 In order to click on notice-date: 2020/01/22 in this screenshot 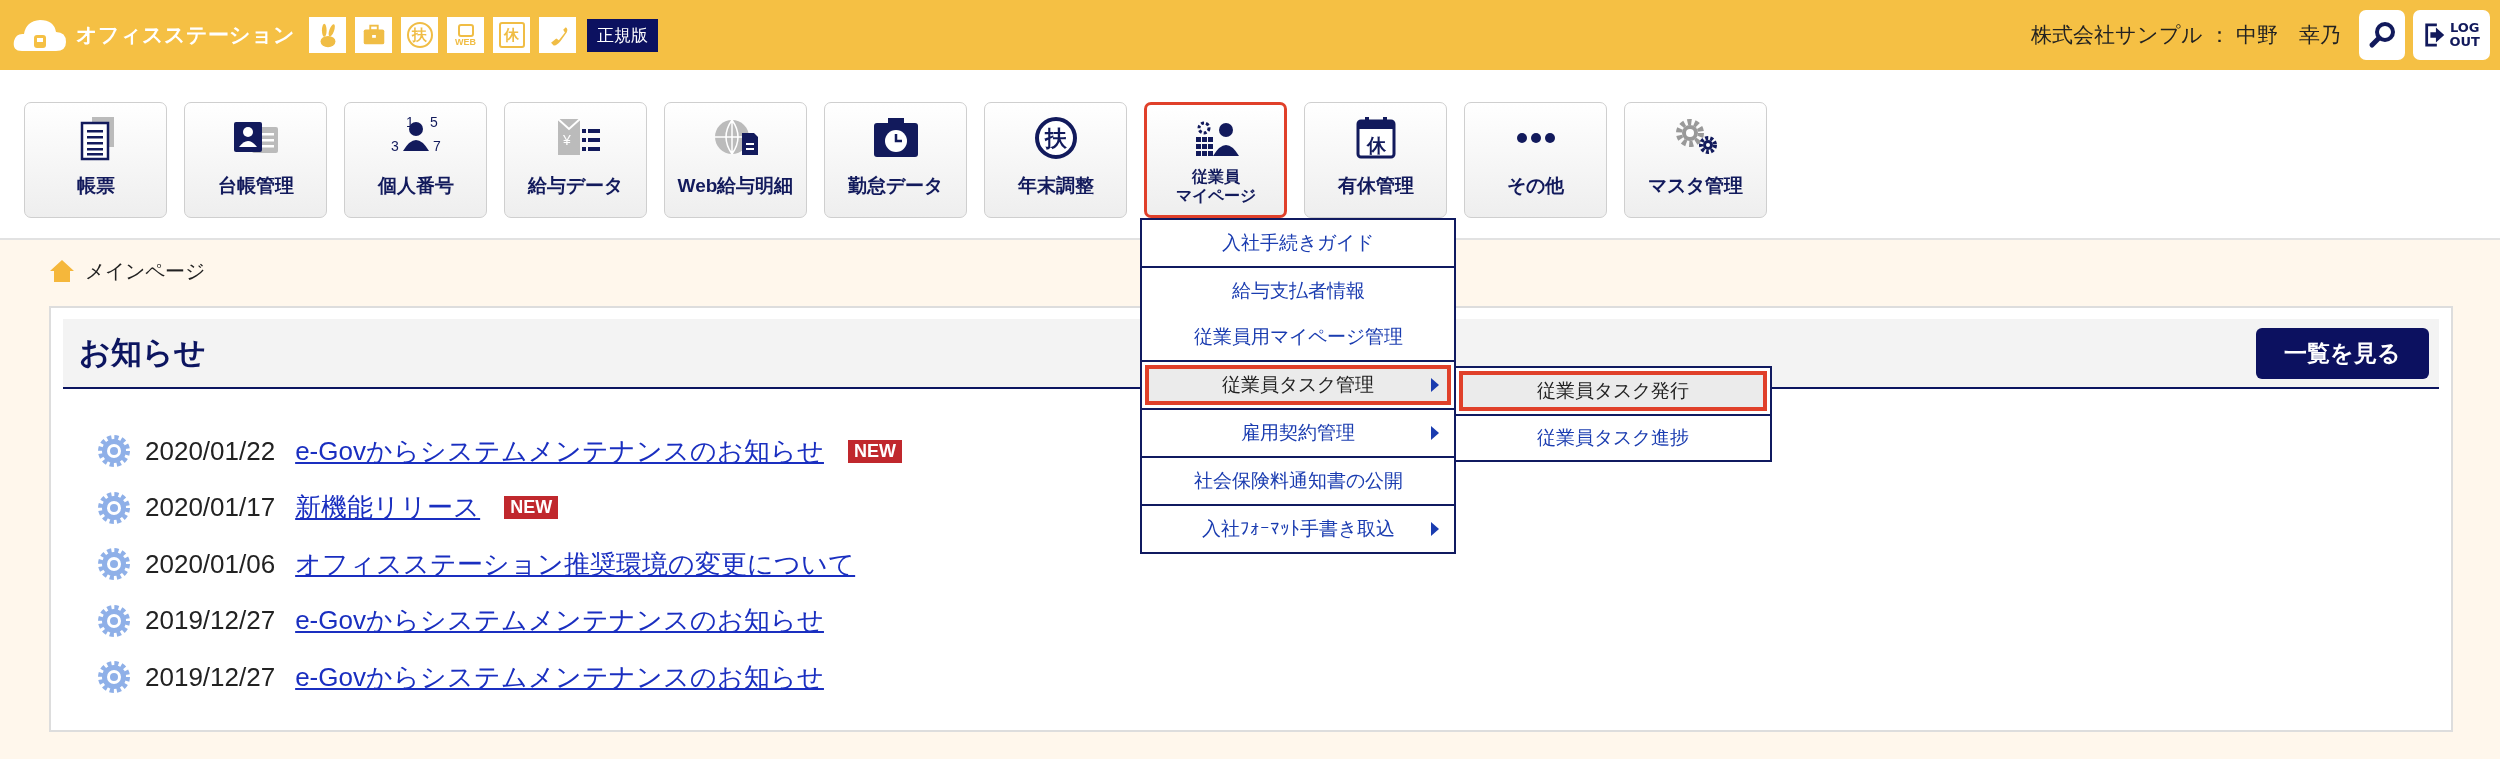, I will do `click(210, 451)`.